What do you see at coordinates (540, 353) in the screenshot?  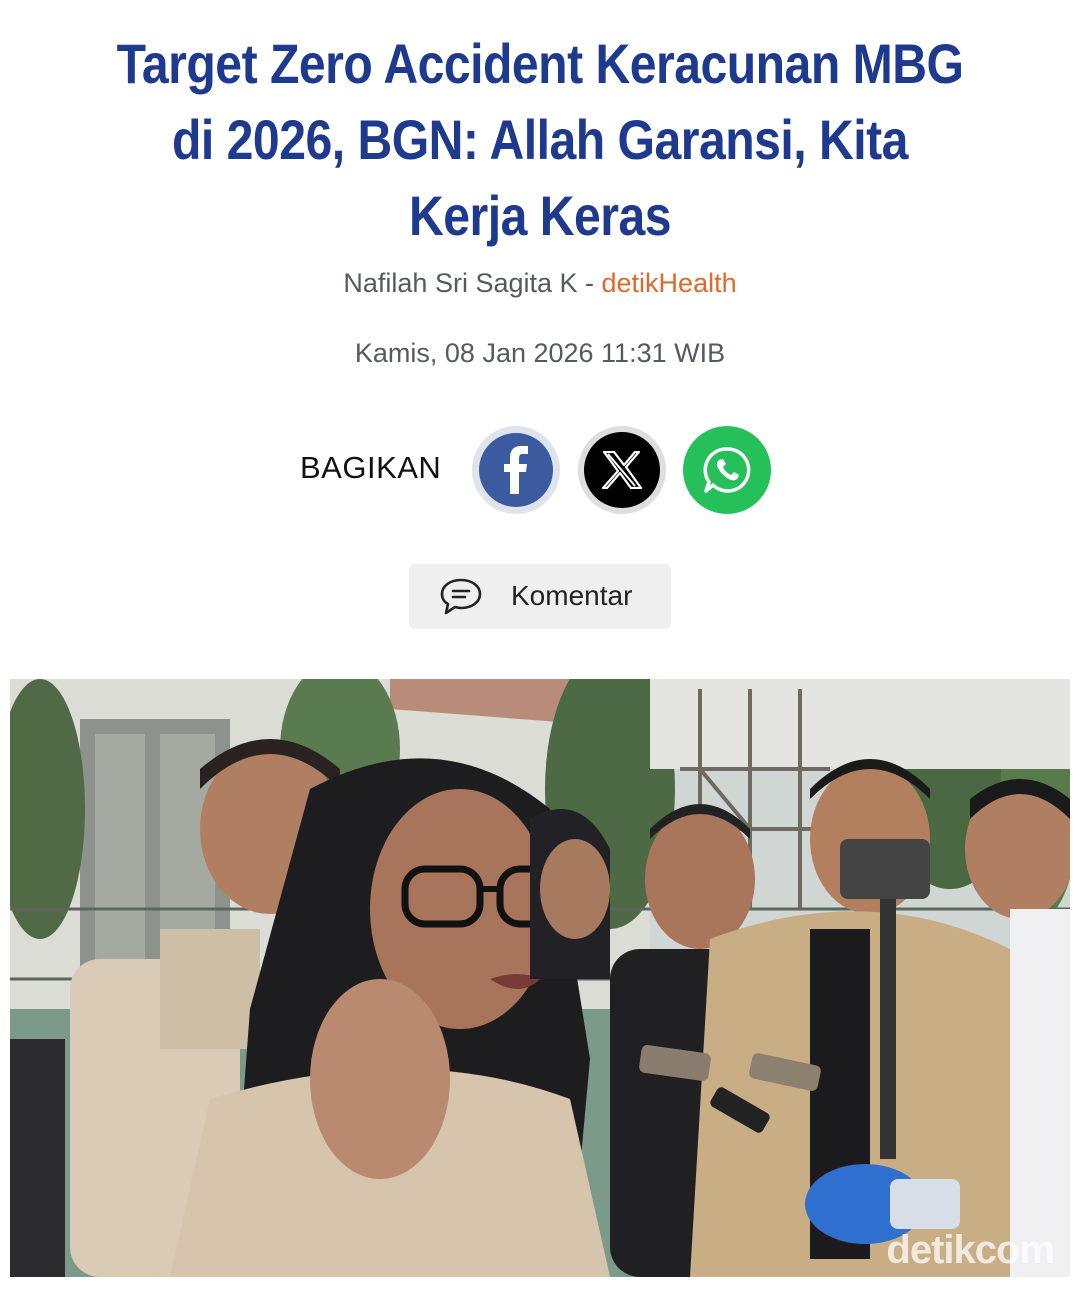 I see `publish-date: Kamis, 08 Jan 2026 11:31 WIB` at bounding box center [540, 353].